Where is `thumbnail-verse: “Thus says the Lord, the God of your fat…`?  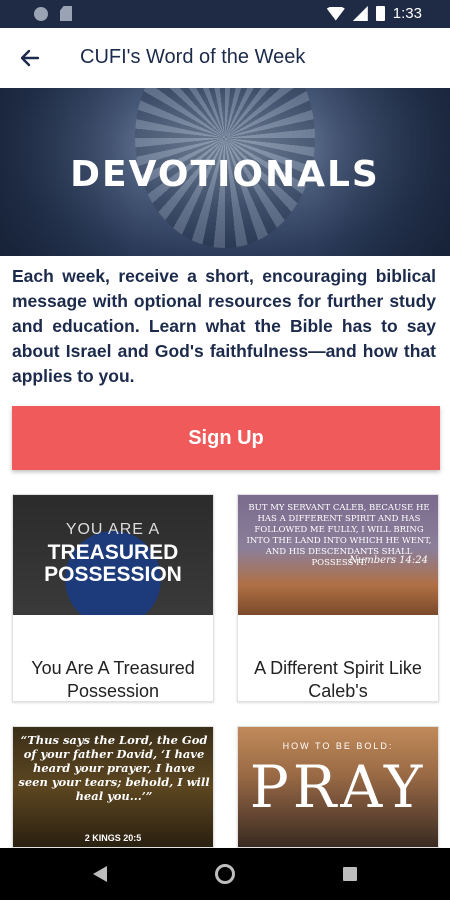 thumbnail-verse: “Thus says the Lord, the God of your fat… is located at coordinates (114, 768).